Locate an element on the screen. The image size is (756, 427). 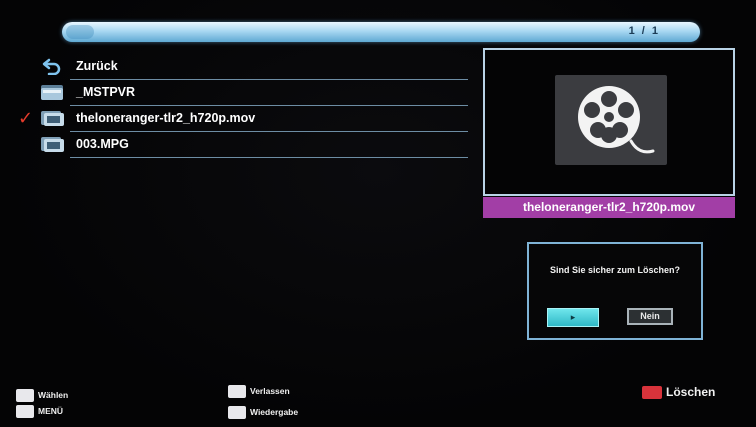
legend-label: Wählen is located at coordinates (53, 395).